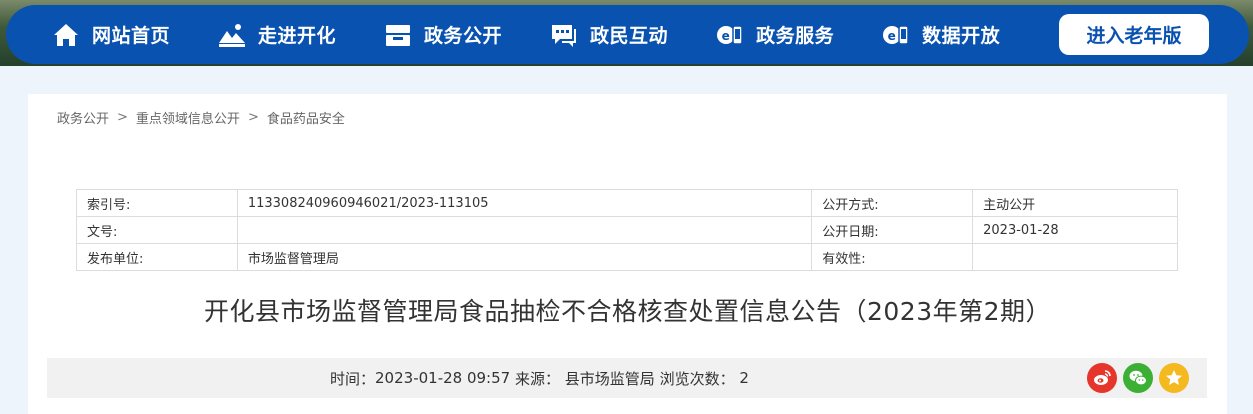 This screenshot has height=414, width=1253. I want to click on table-row: 发布单位: 市场监督管理局 有效性:, so click(627, 257).